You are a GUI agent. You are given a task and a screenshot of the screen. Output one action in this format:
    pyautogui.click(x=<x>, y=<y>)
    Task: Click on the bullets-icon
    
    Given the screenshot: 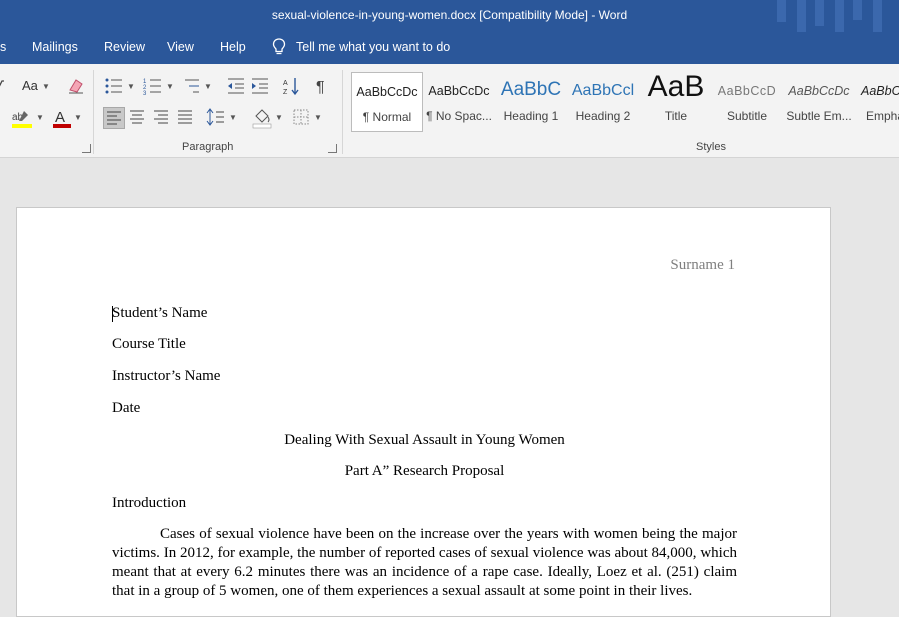 What is the action you would take?
    pyautogui.click(x=114, y=86)
    